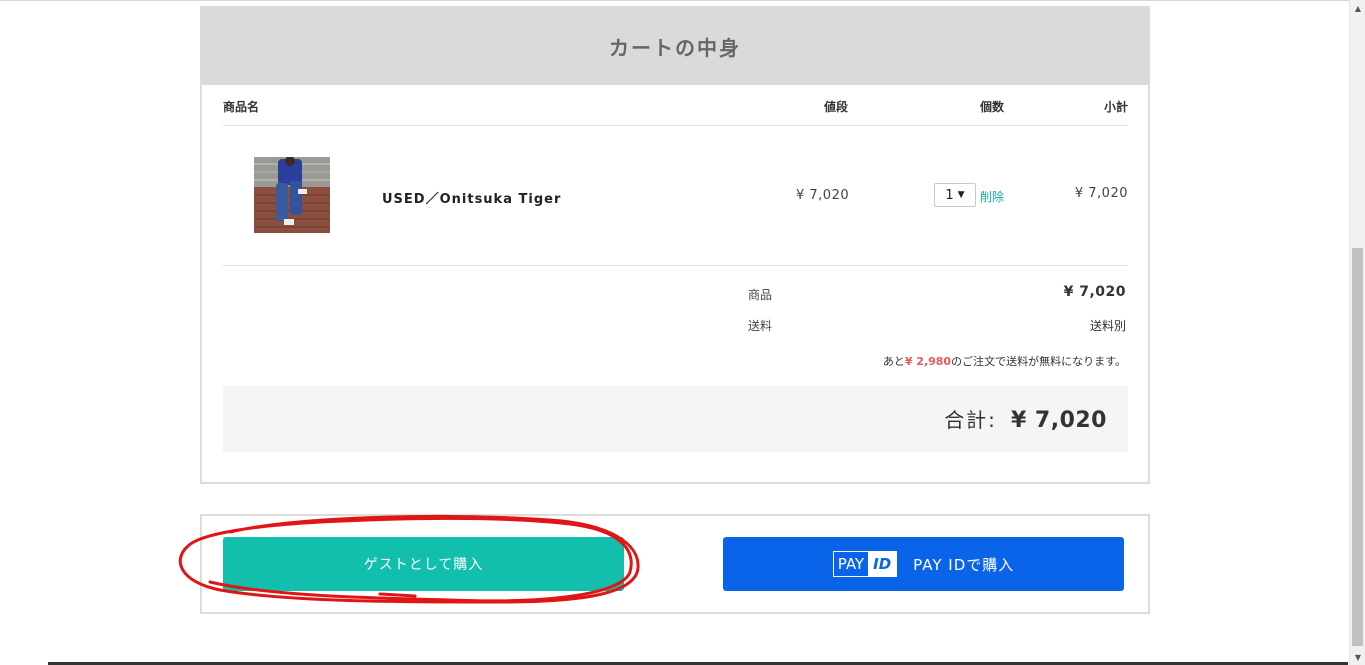  What do you see at coordinates (882, 564) in the screenshot?
I see `payid-logo-id: ID` at bounding box center [882, 564].